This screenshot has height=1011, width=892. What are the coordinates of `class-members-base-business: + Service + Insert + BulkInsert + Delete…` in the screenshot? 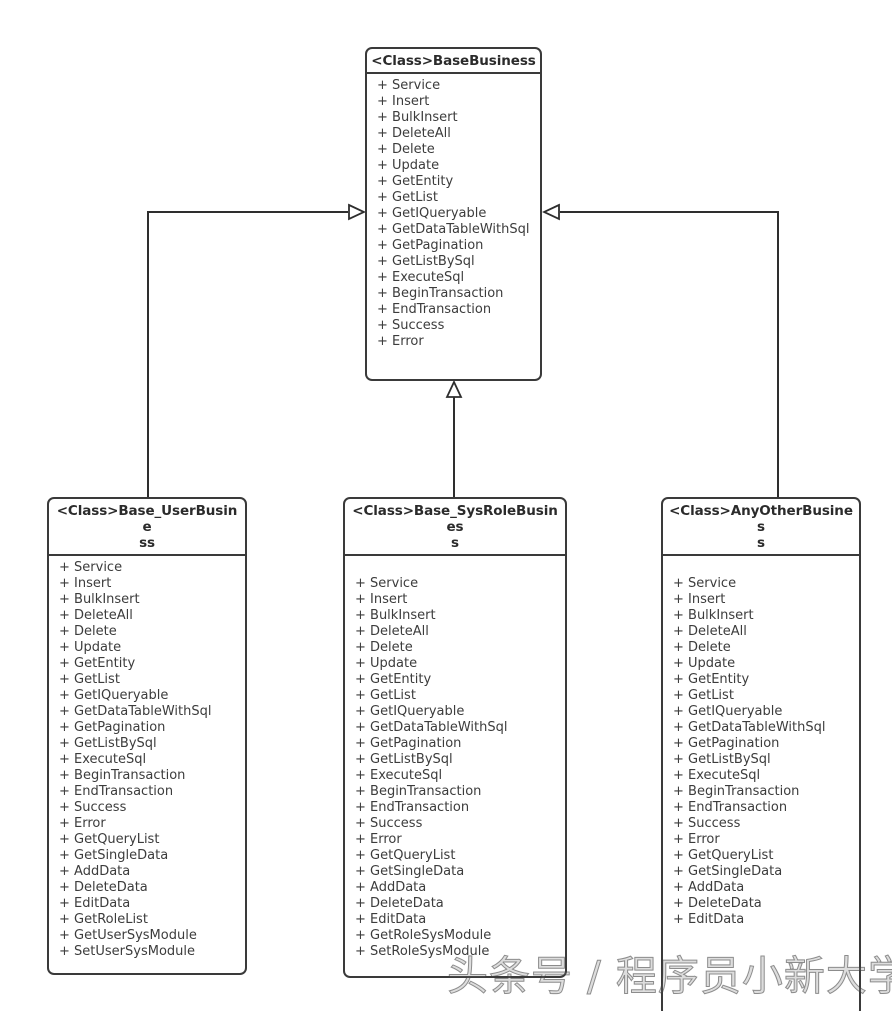 It's located at (453, 214).